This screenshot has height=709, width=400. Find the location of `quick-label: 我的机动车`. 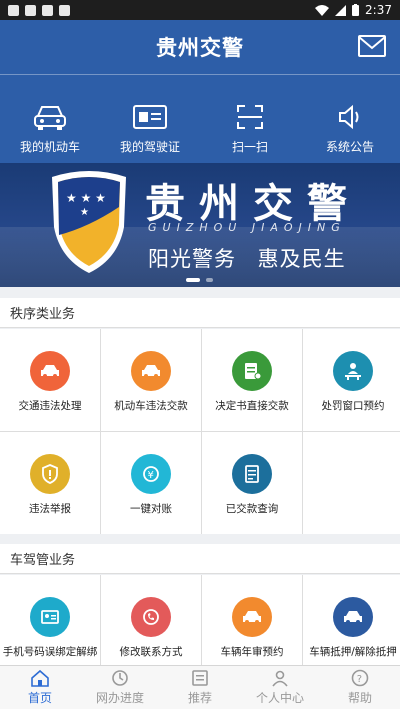

quick-label: 我的机动车 is located at coordinates (49, 147).